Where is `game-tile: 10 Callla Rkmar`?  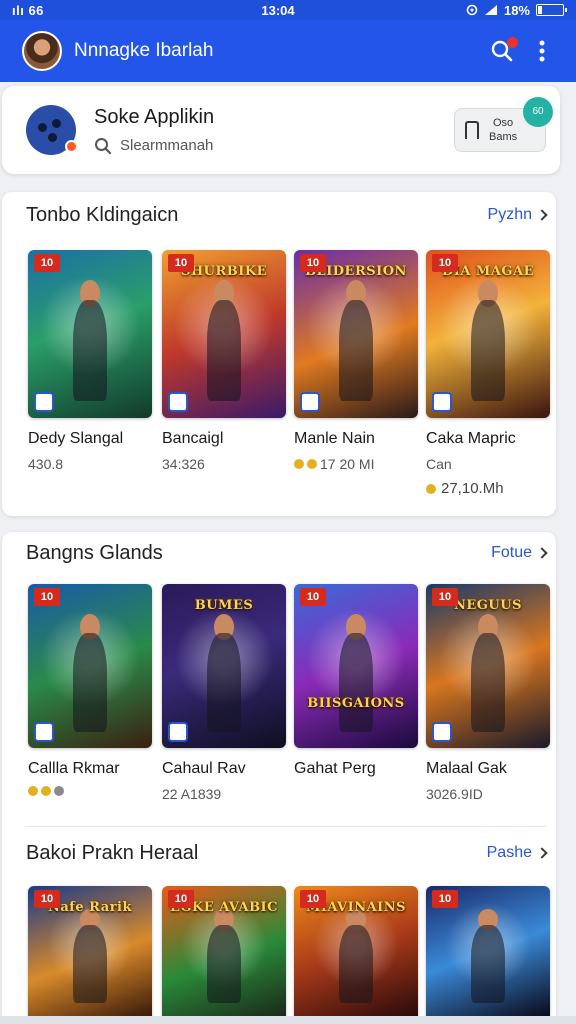
game-tile: 10 Callla Rkmar is located at coordinates (90, 690).